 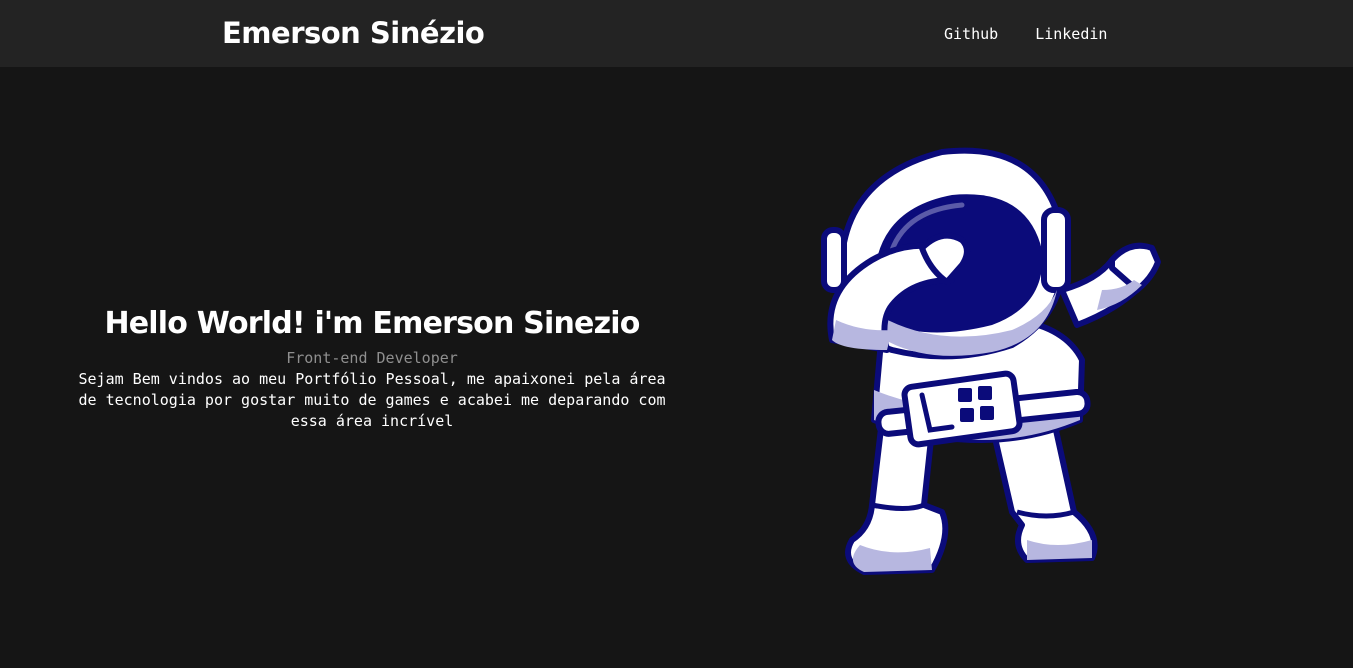 I want to click on nav-link-github: Github, so click(x=971, y=34).